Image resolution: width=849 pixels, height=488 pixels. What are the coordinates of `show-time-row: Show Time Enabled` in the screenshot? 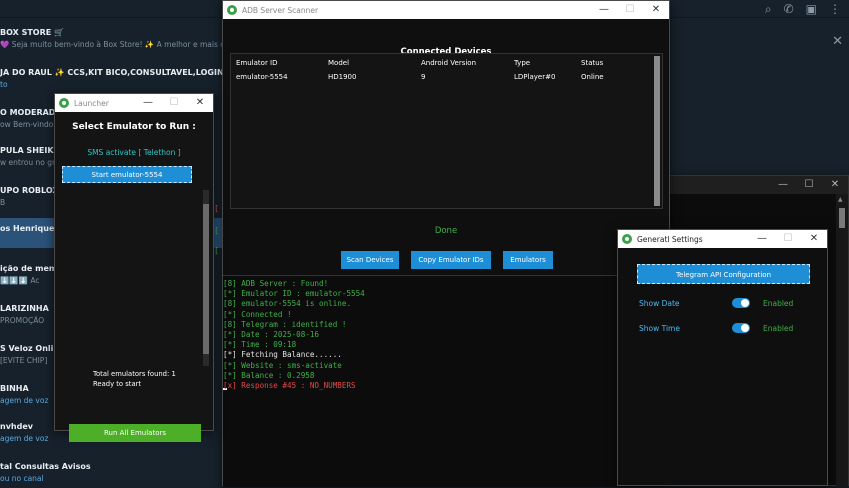 It's located at (729, 329).